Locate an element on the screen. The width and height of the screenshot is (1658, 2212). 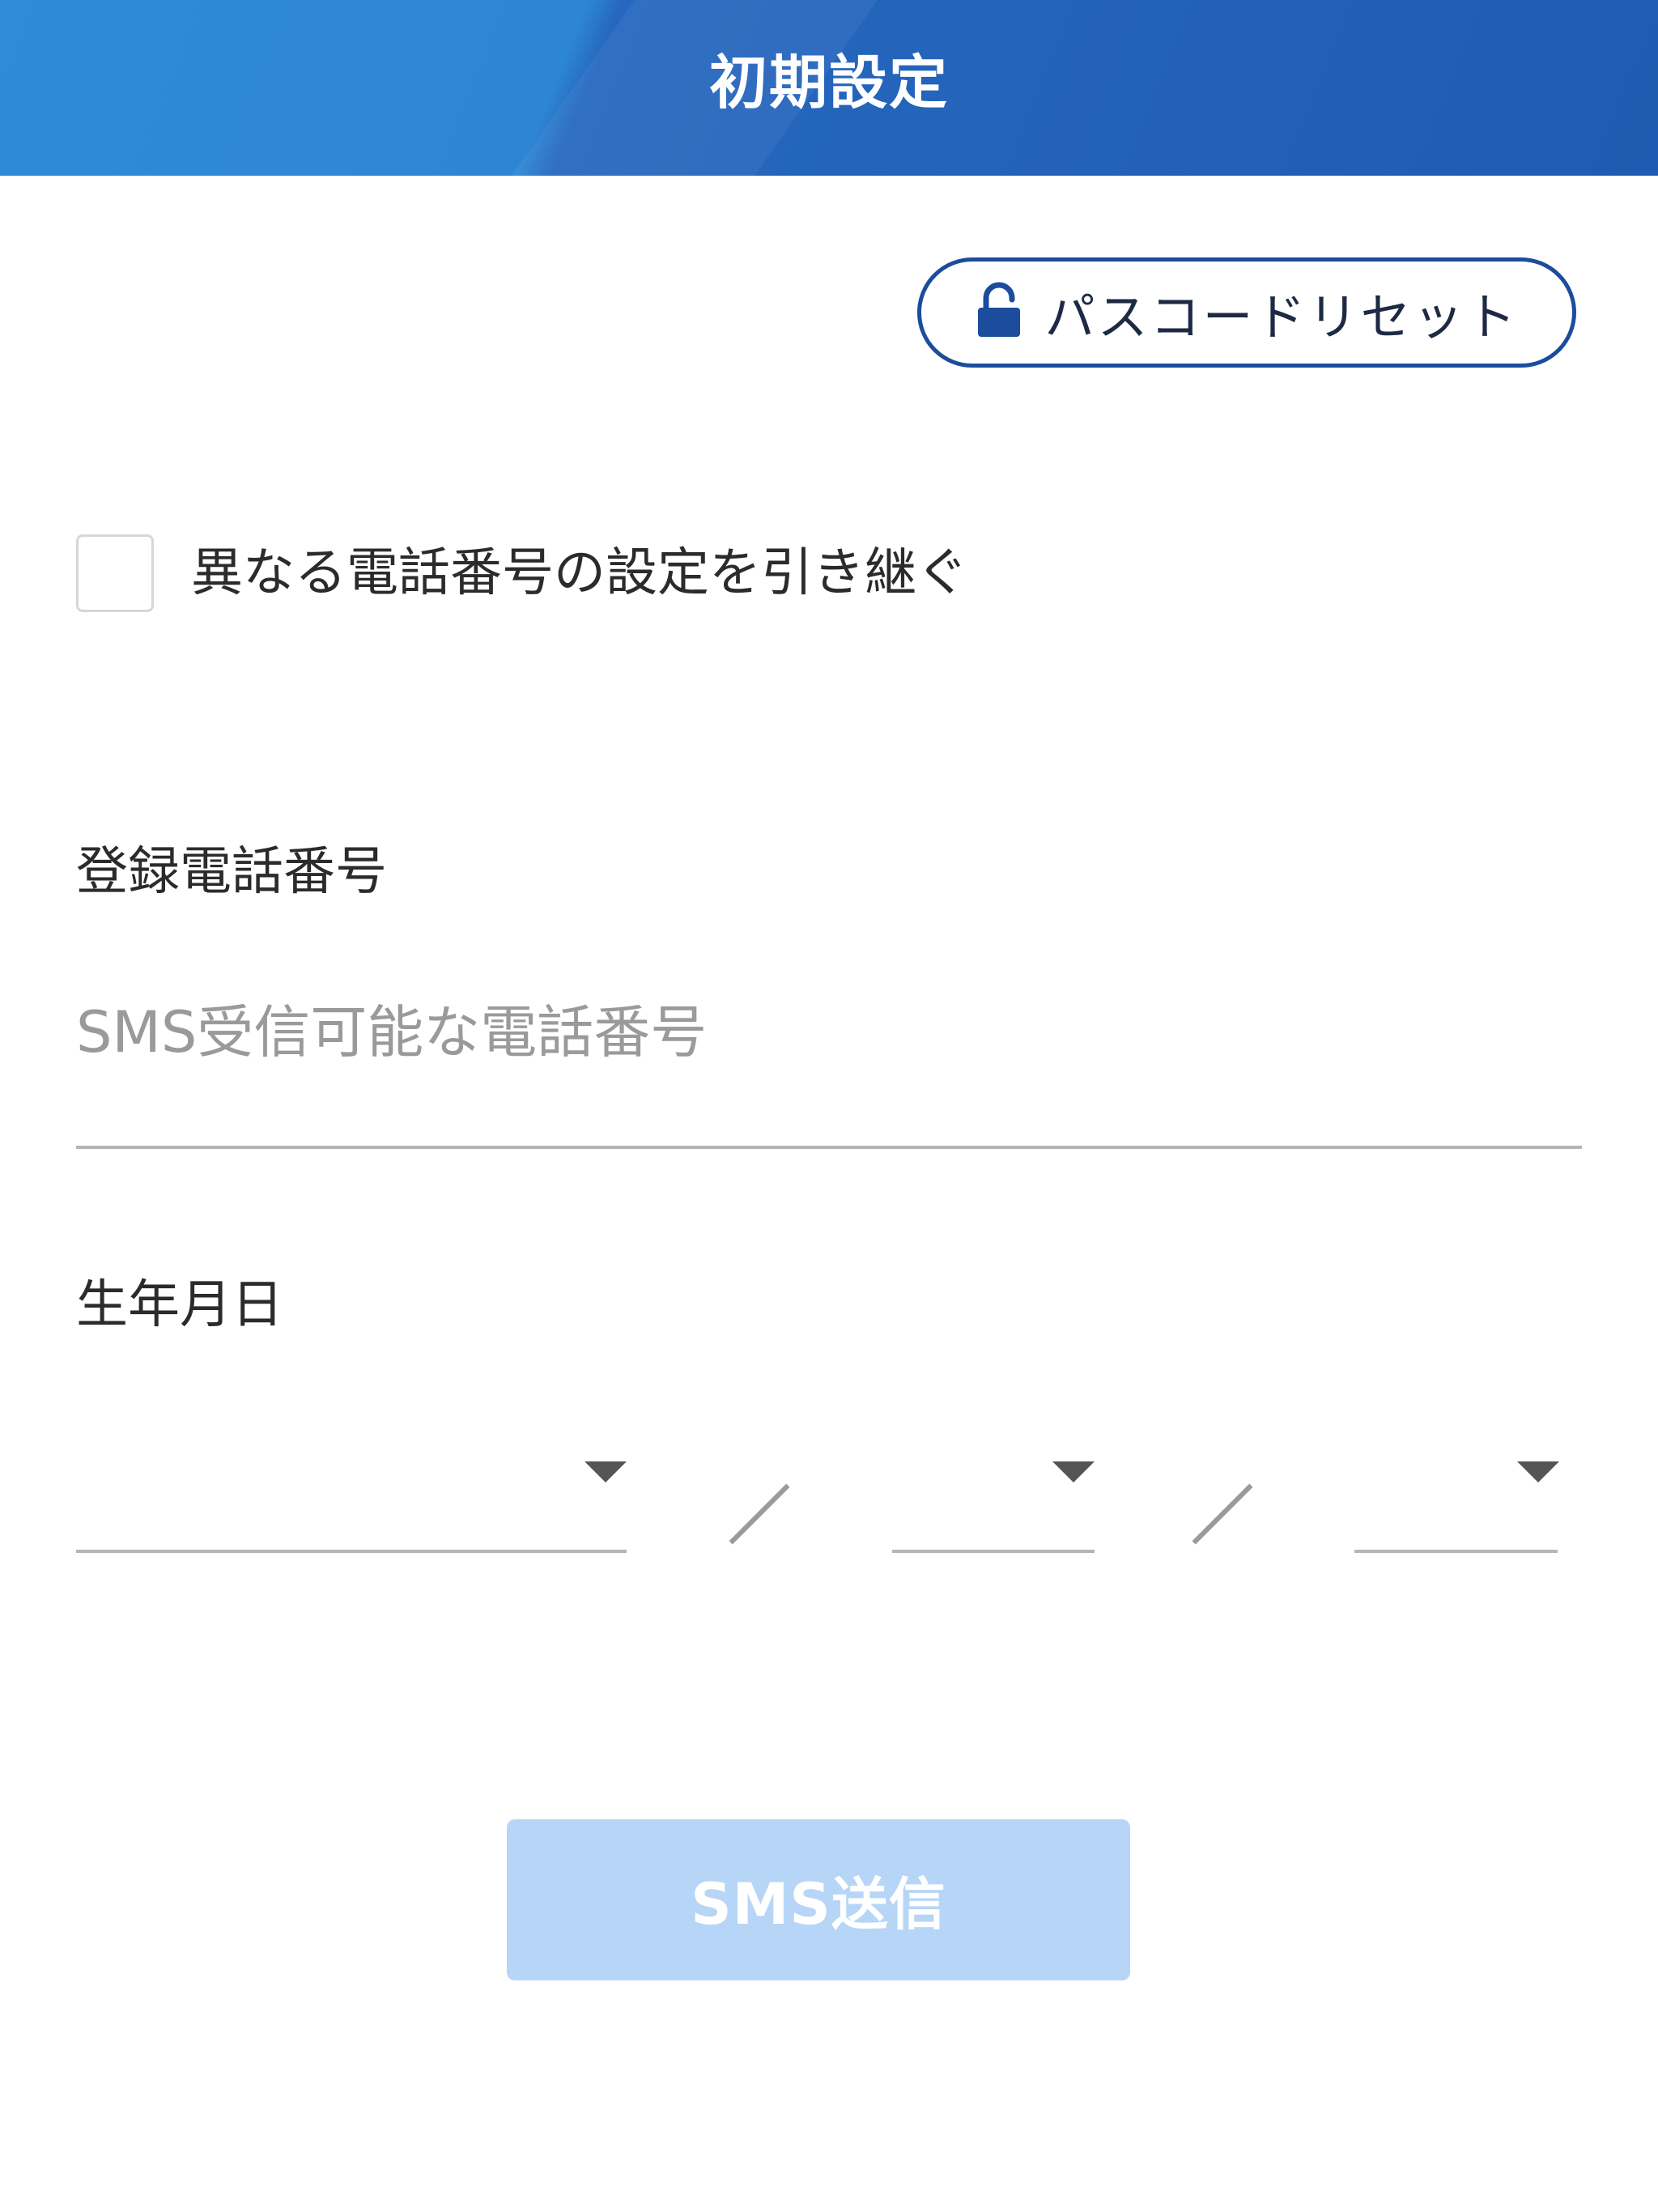
inherit-setting-label: 異なる電話番号の設定を引き継ぐ is located at coordinates (579, 573).